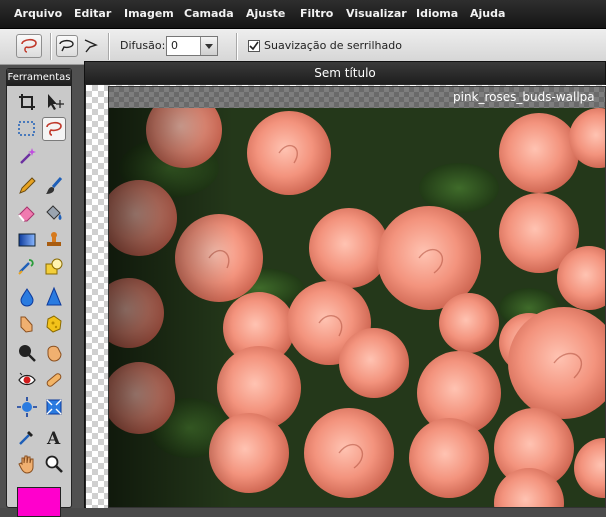  I want to click on sponge-icon, so click(54, 324).